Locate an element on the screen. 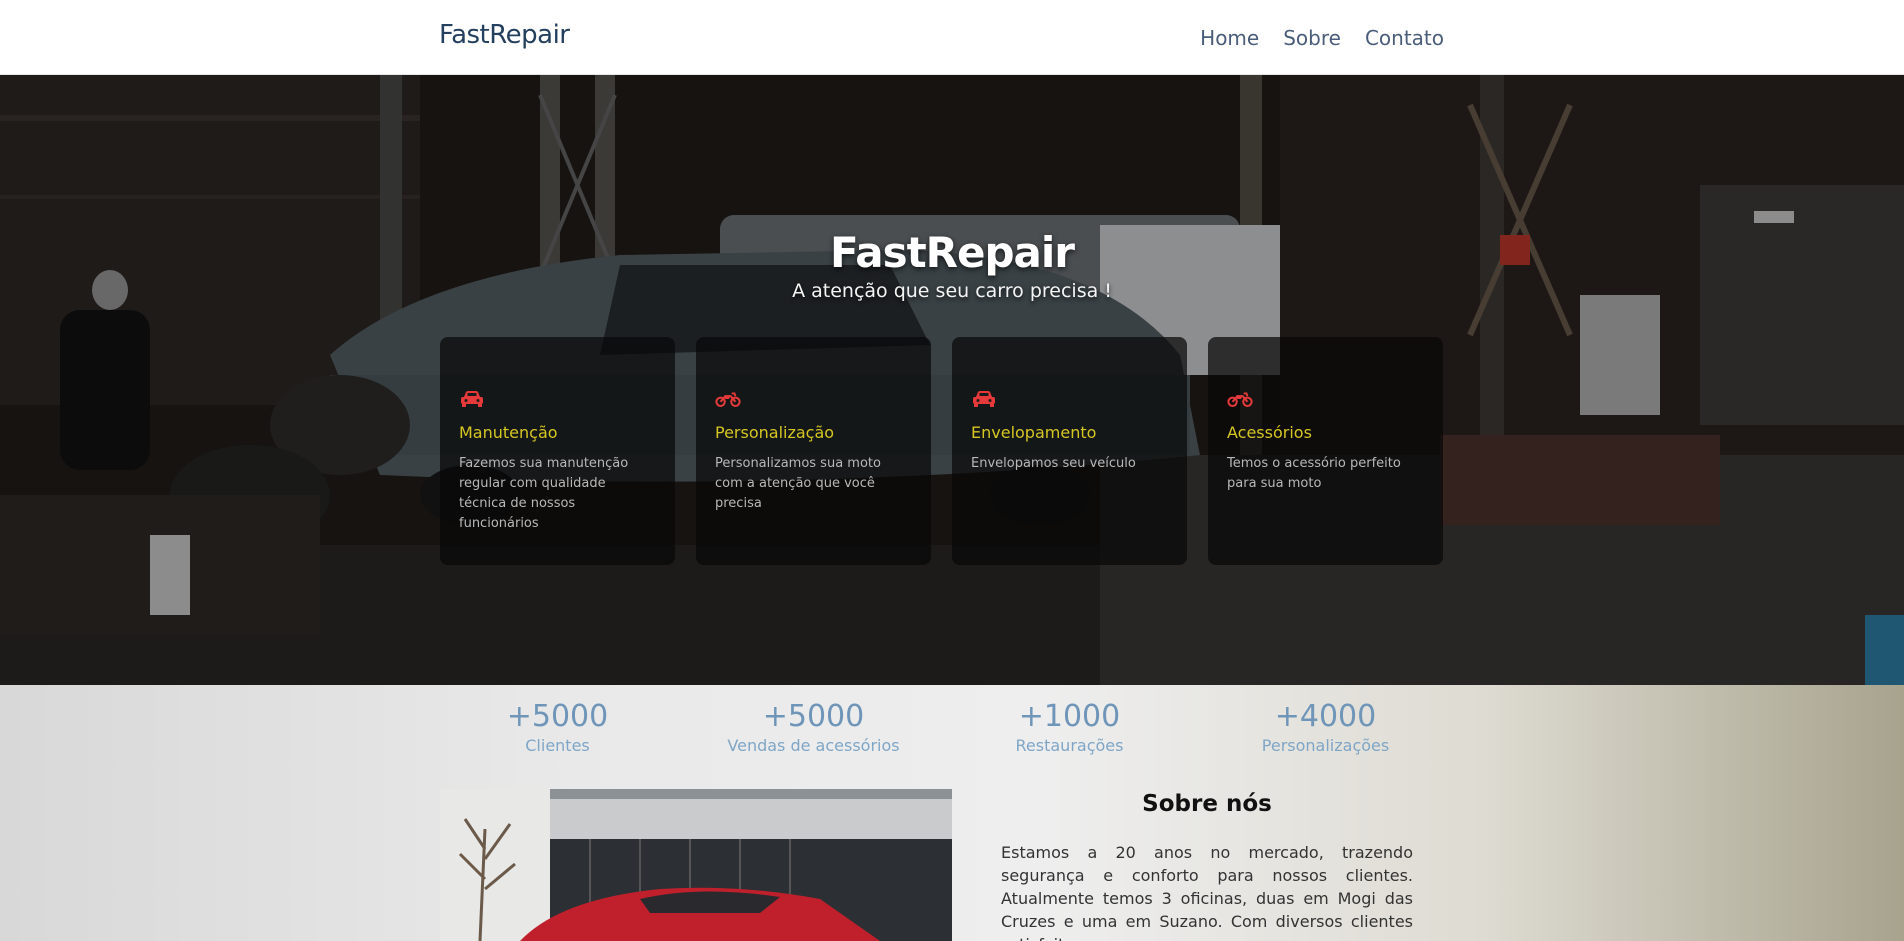  about-title: Sobre nós is located at coordinates (1207, 804).